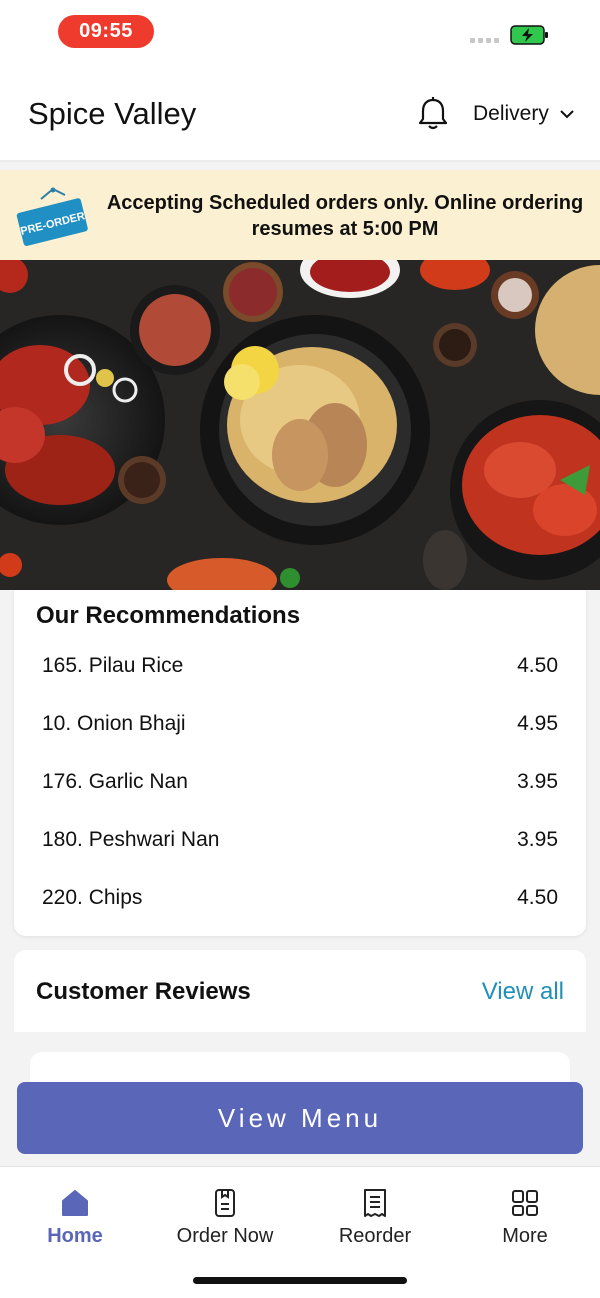  I want to click on tab-label: Order Now, so click(225, 1236).